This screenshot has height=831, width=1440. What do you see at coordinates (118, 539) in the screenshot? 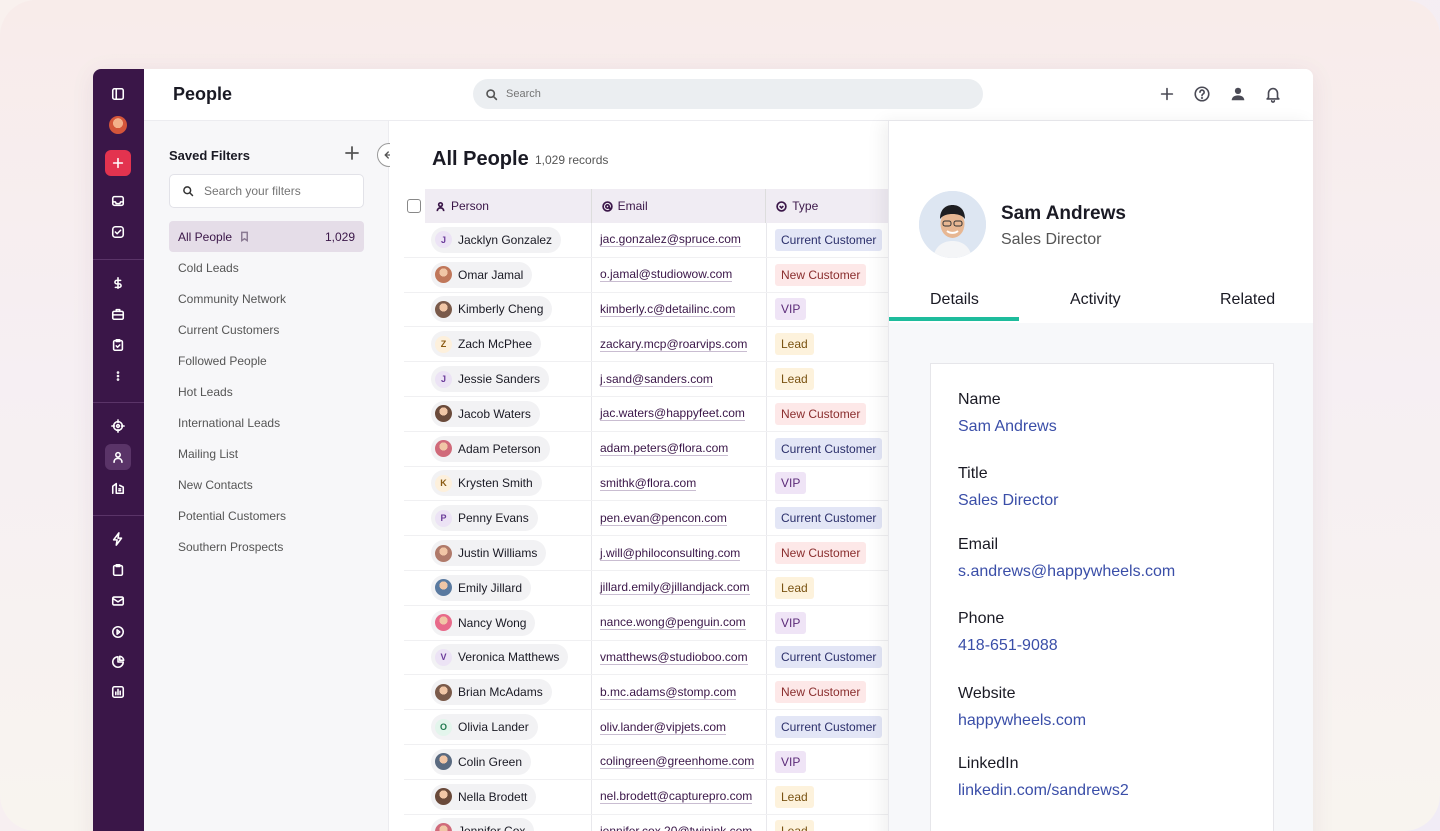
I see `automation-bolt-icon` at bounding box center [118, 539].